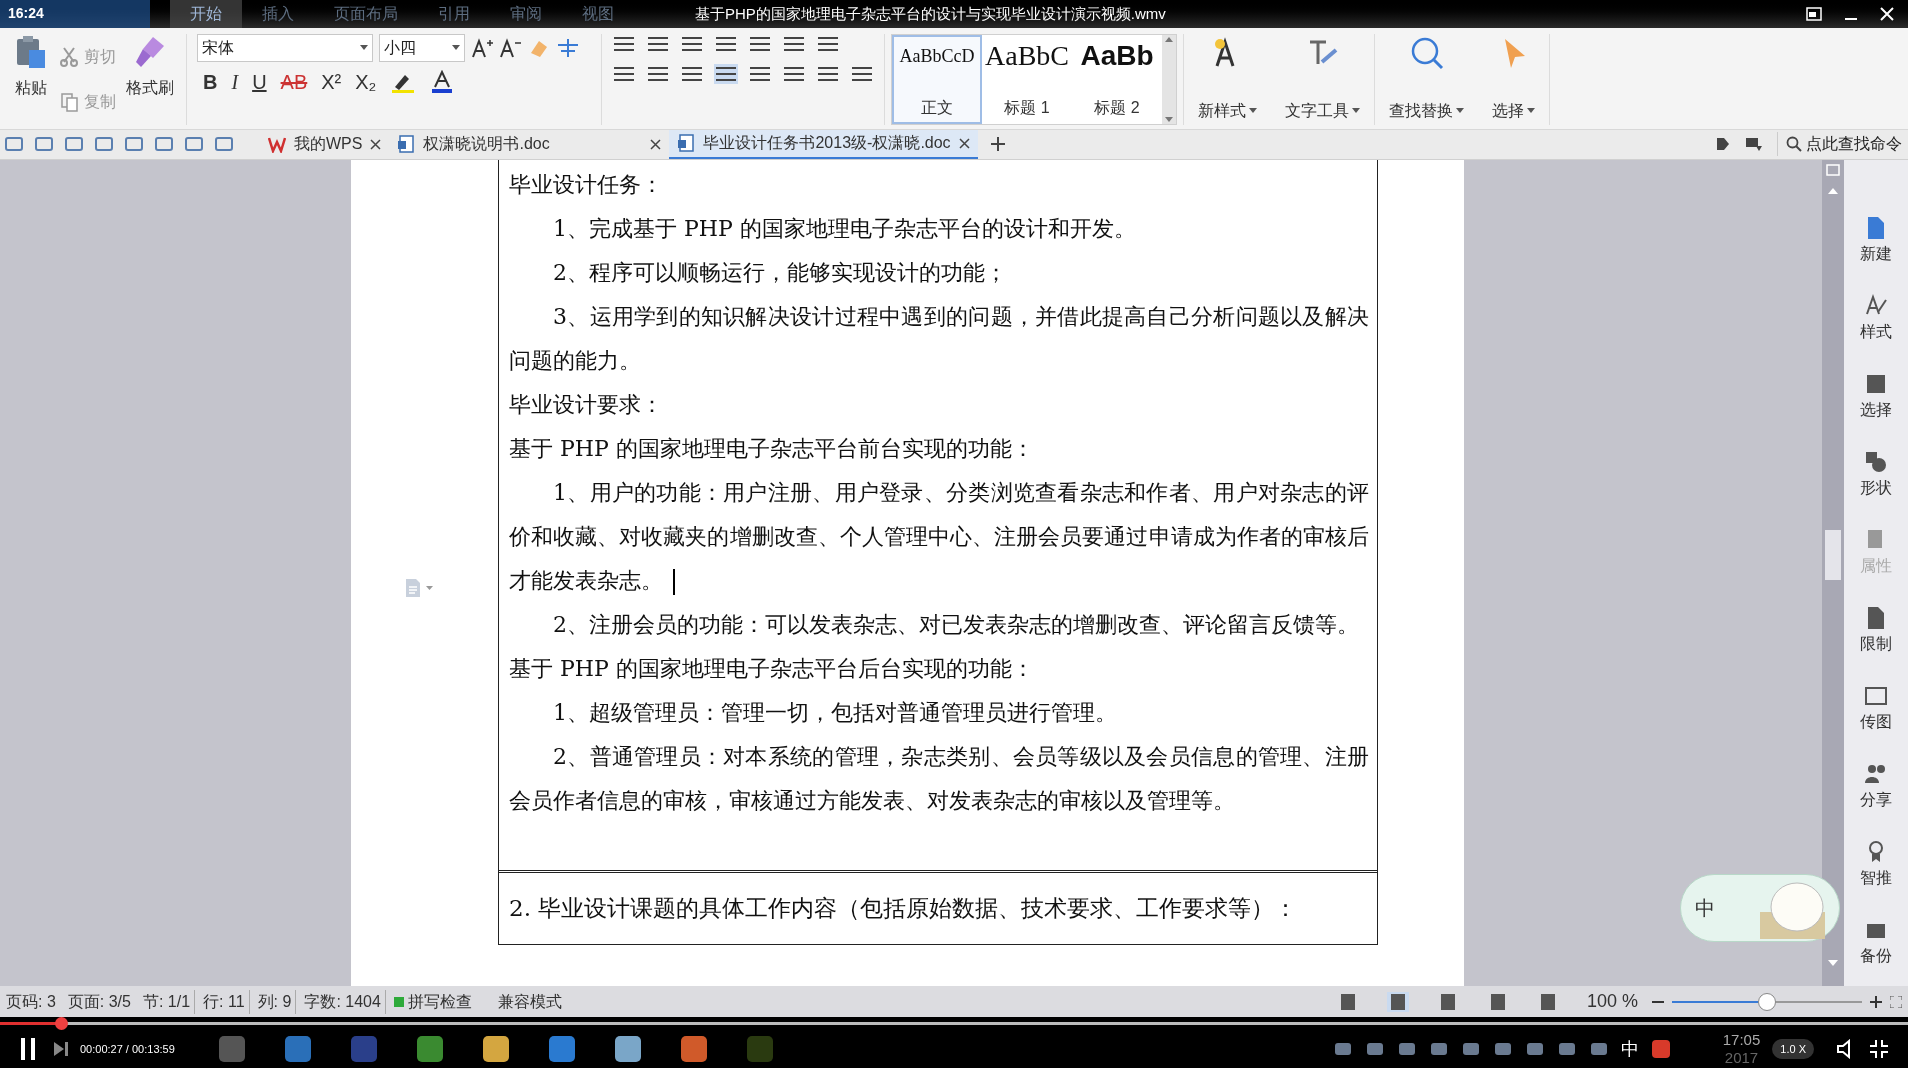 This screenshot has width=1908, height=1068. I want to click on zoom-level-text: 100 %, so click(1612, 1002).